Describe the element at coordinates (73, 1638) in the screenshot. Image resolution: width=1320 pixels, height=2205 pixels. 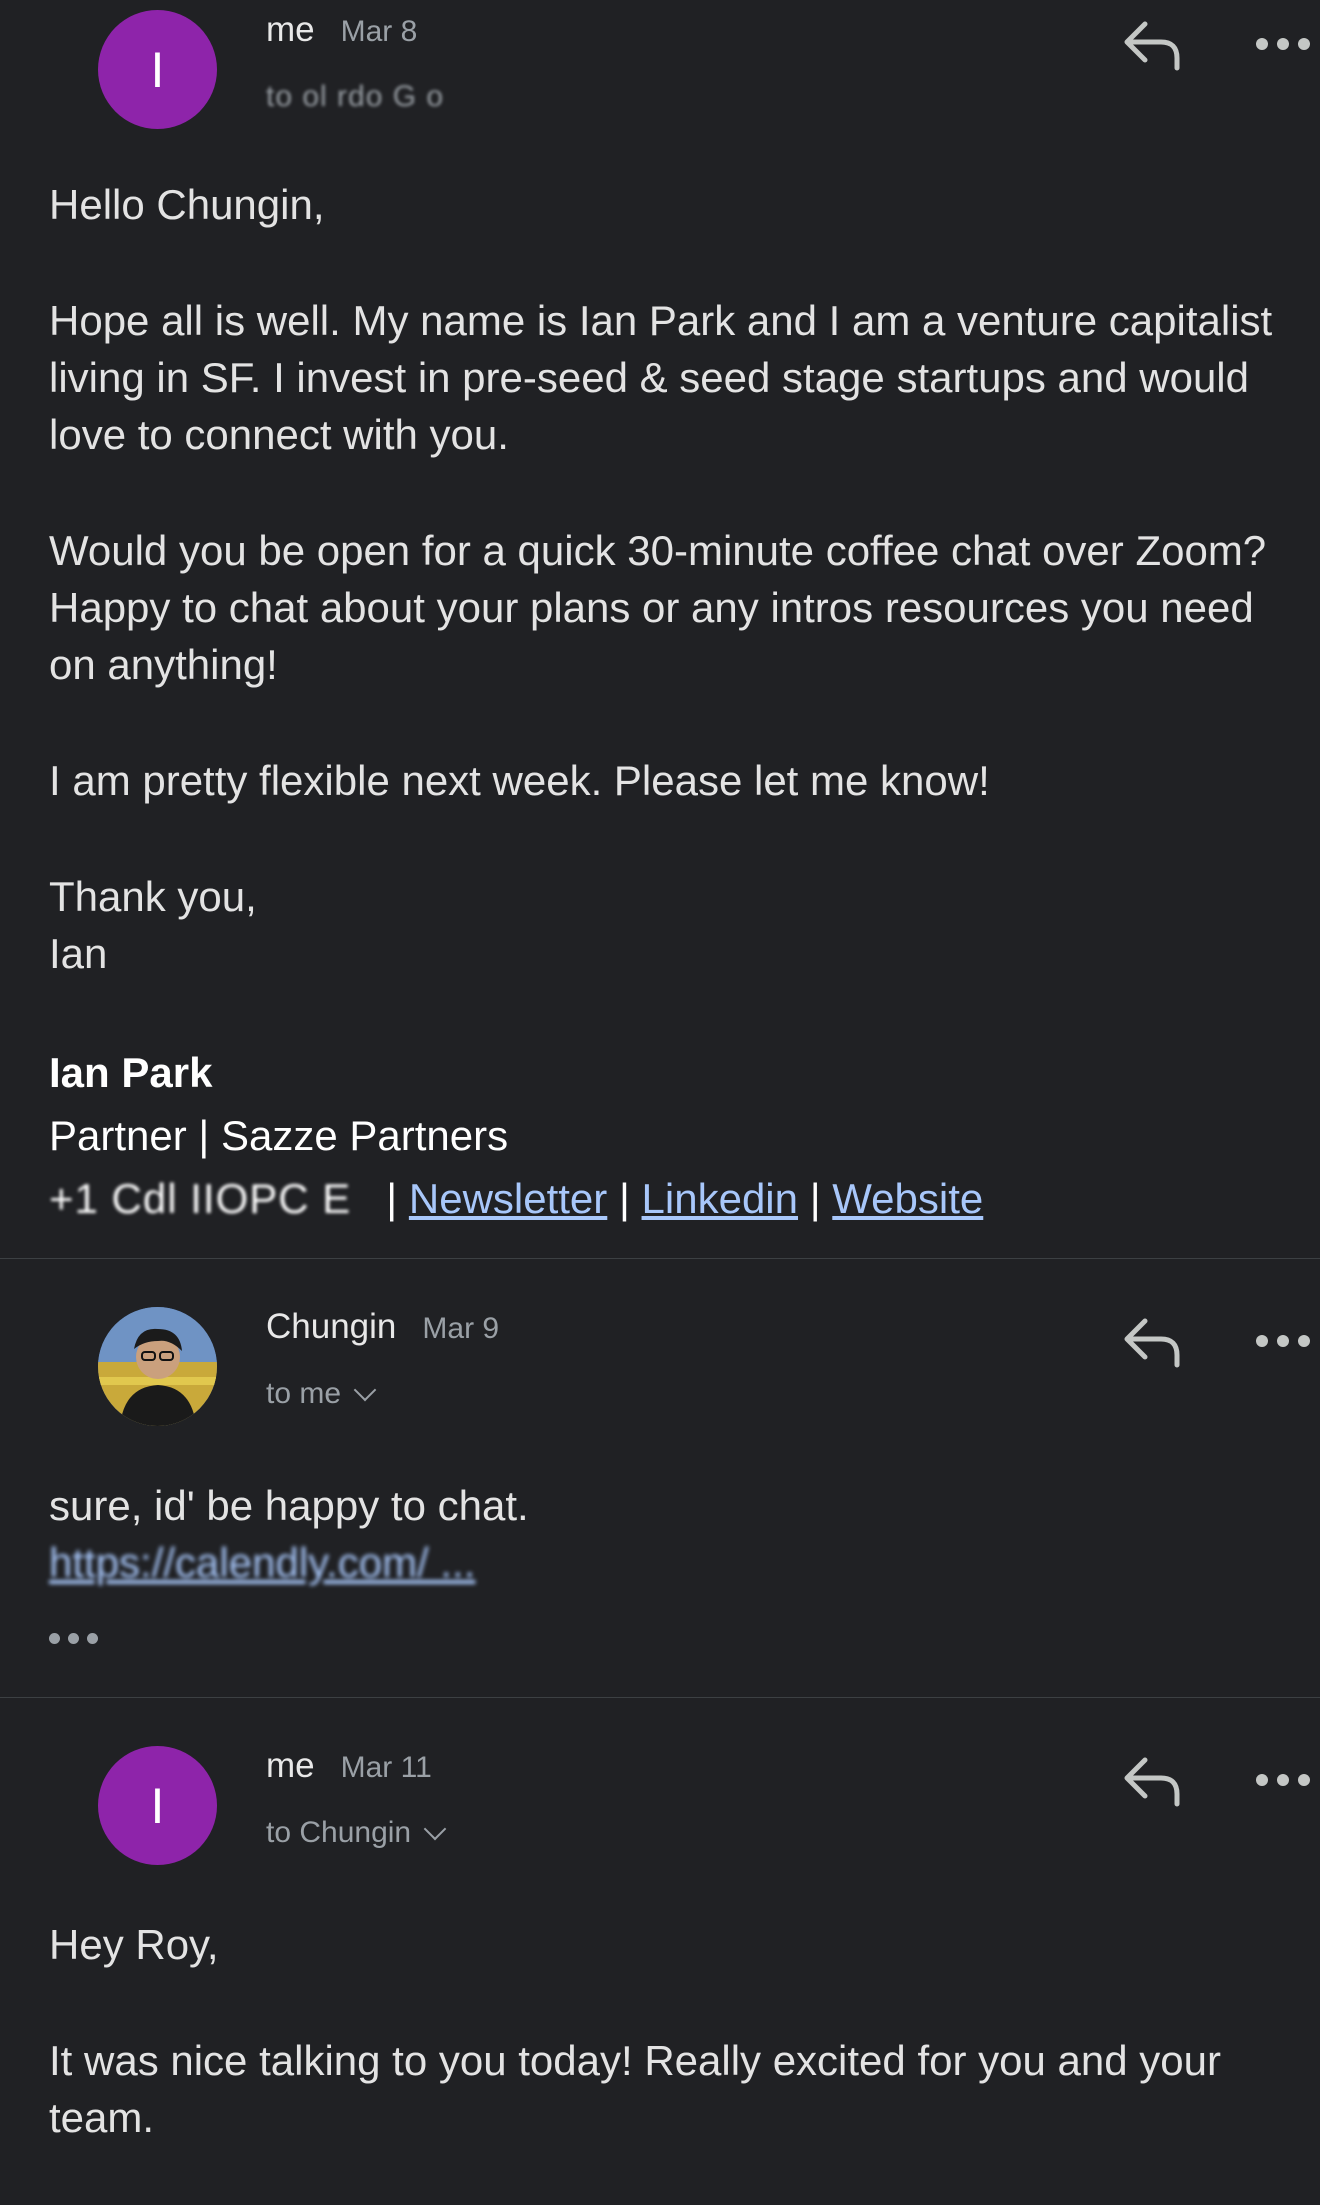
I see `show-trimmed-content-button` at that location.